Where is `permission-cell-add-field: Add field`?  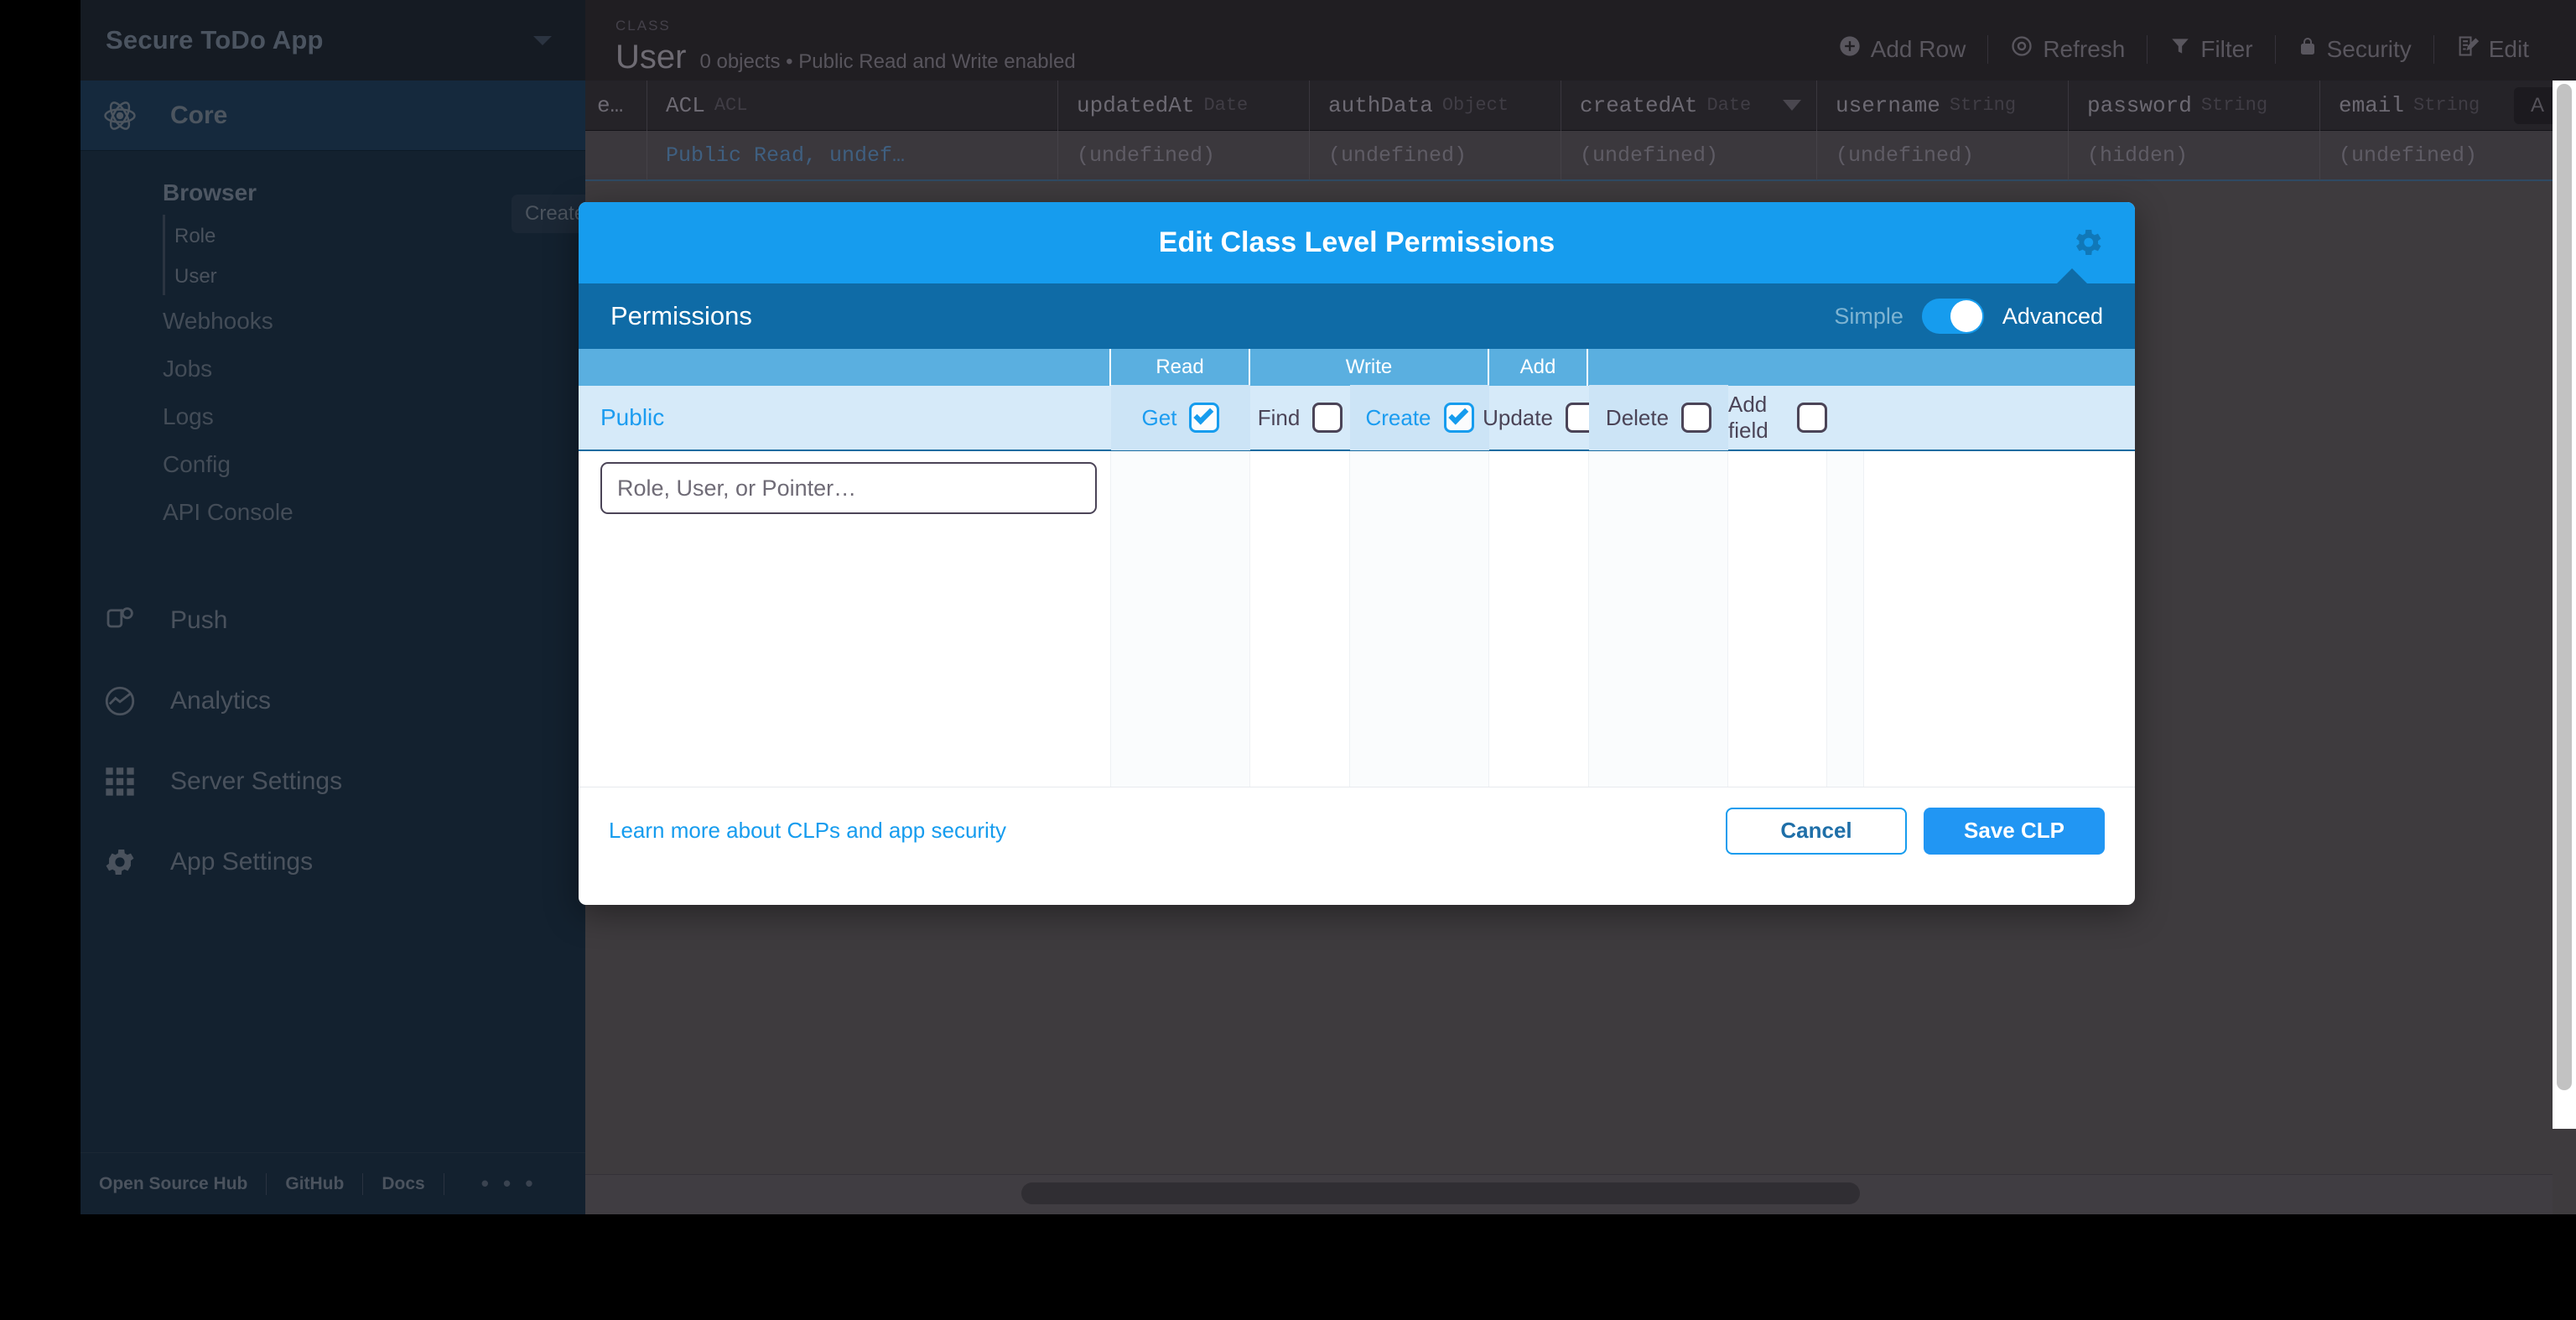 permission-cell-add-field: Add field is located at coordinates (1778, 417).